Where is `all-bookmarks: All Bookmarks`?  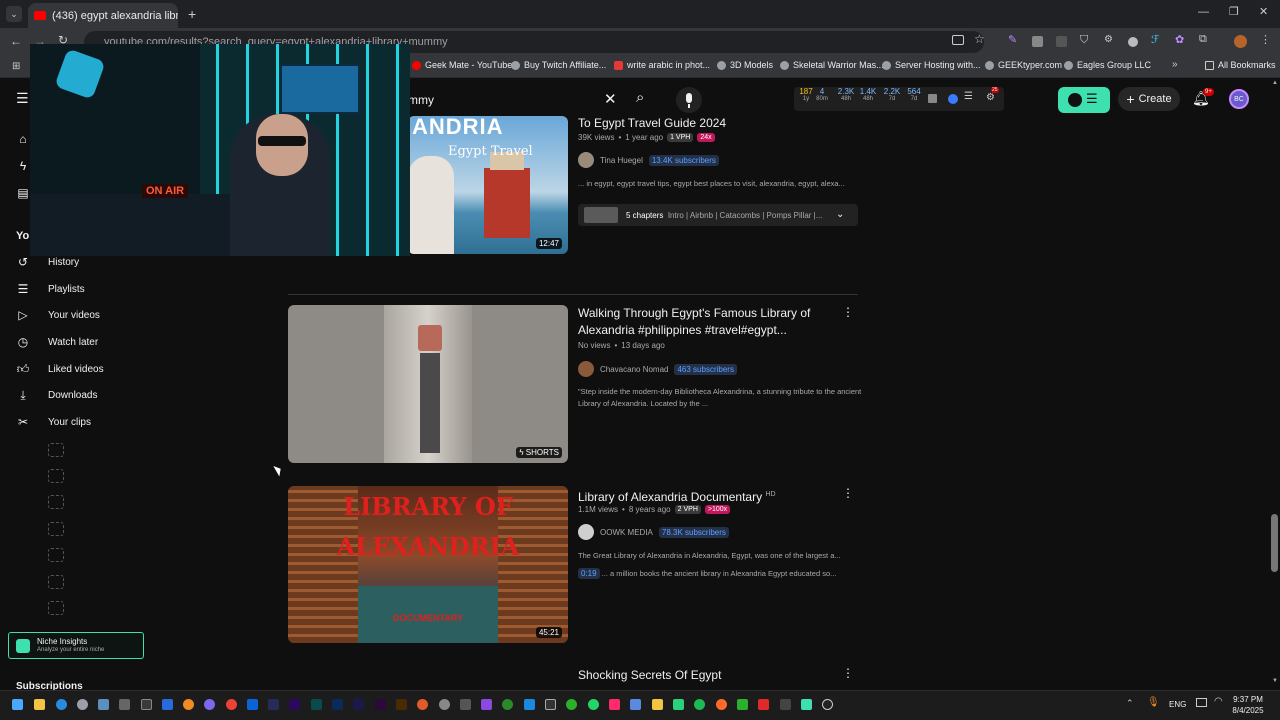 all-bookmarks: All Bookmarks is located at coordinates (1240, 65).